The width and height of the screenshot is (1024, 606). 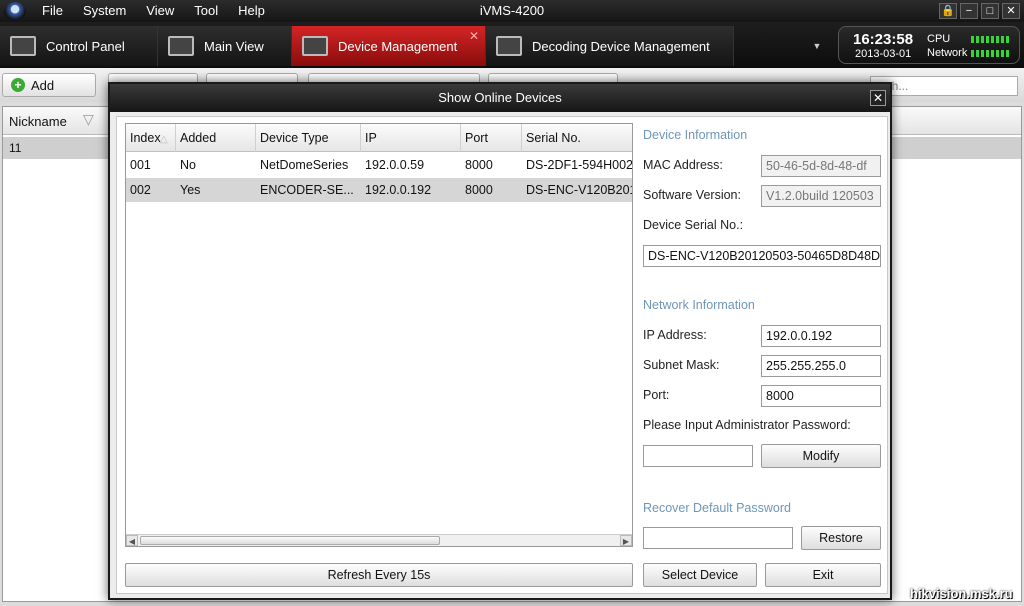 I want to click on status-clock: 16:23:58 2013-03-01 CPU Network, so click(x=929, y=45).